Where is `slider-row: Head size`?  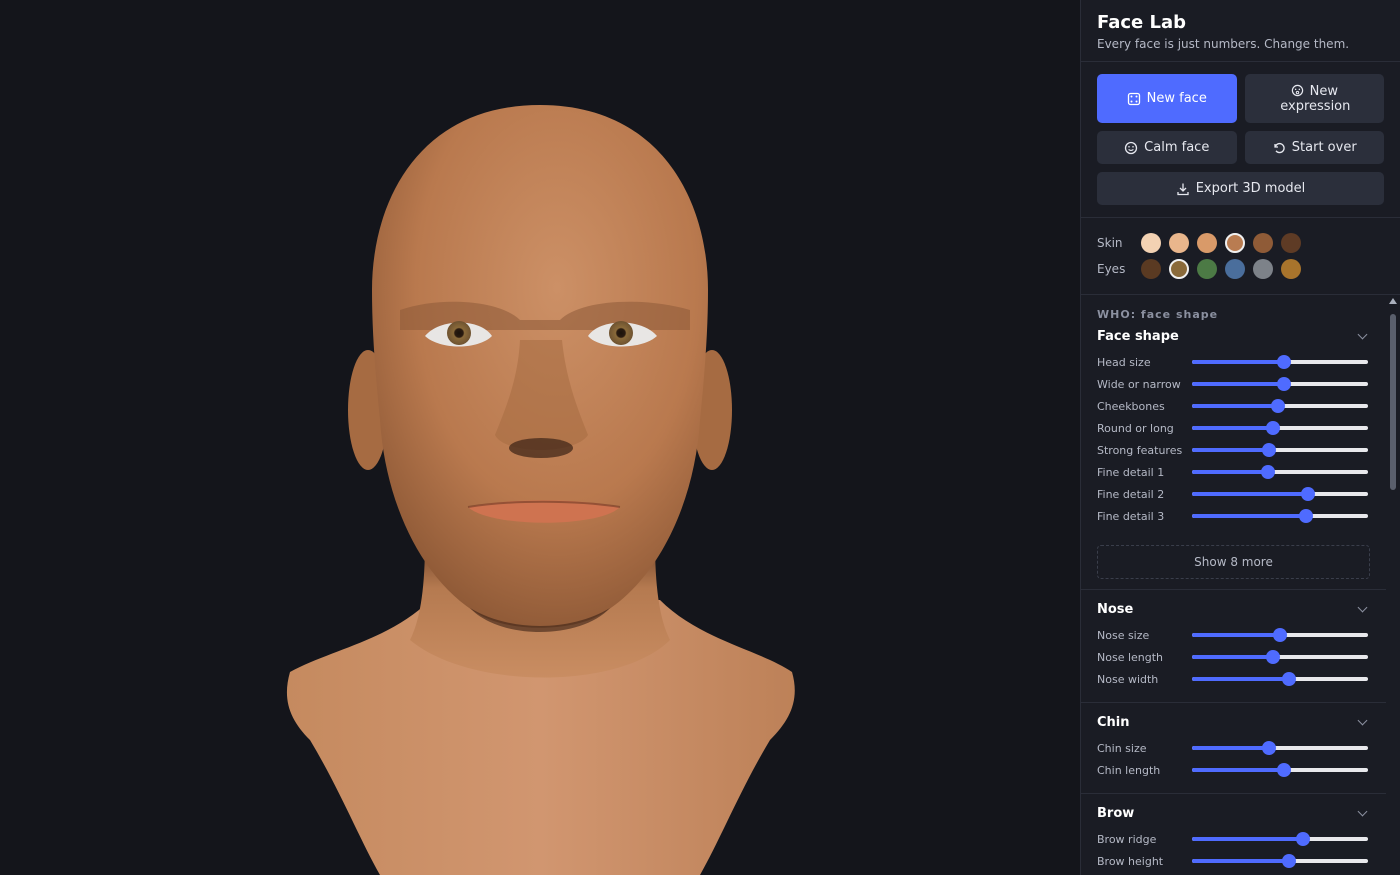
slider-row: Head size is located at coordinates (1233, 362).